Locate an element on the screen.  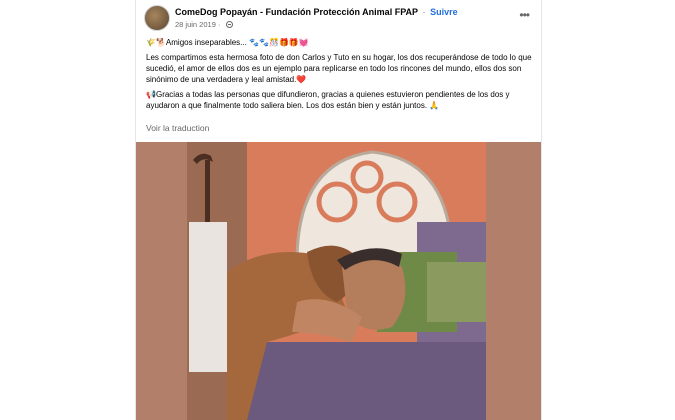
post-meta: 28 juin 2019 · is located at coordinates (204, 24).